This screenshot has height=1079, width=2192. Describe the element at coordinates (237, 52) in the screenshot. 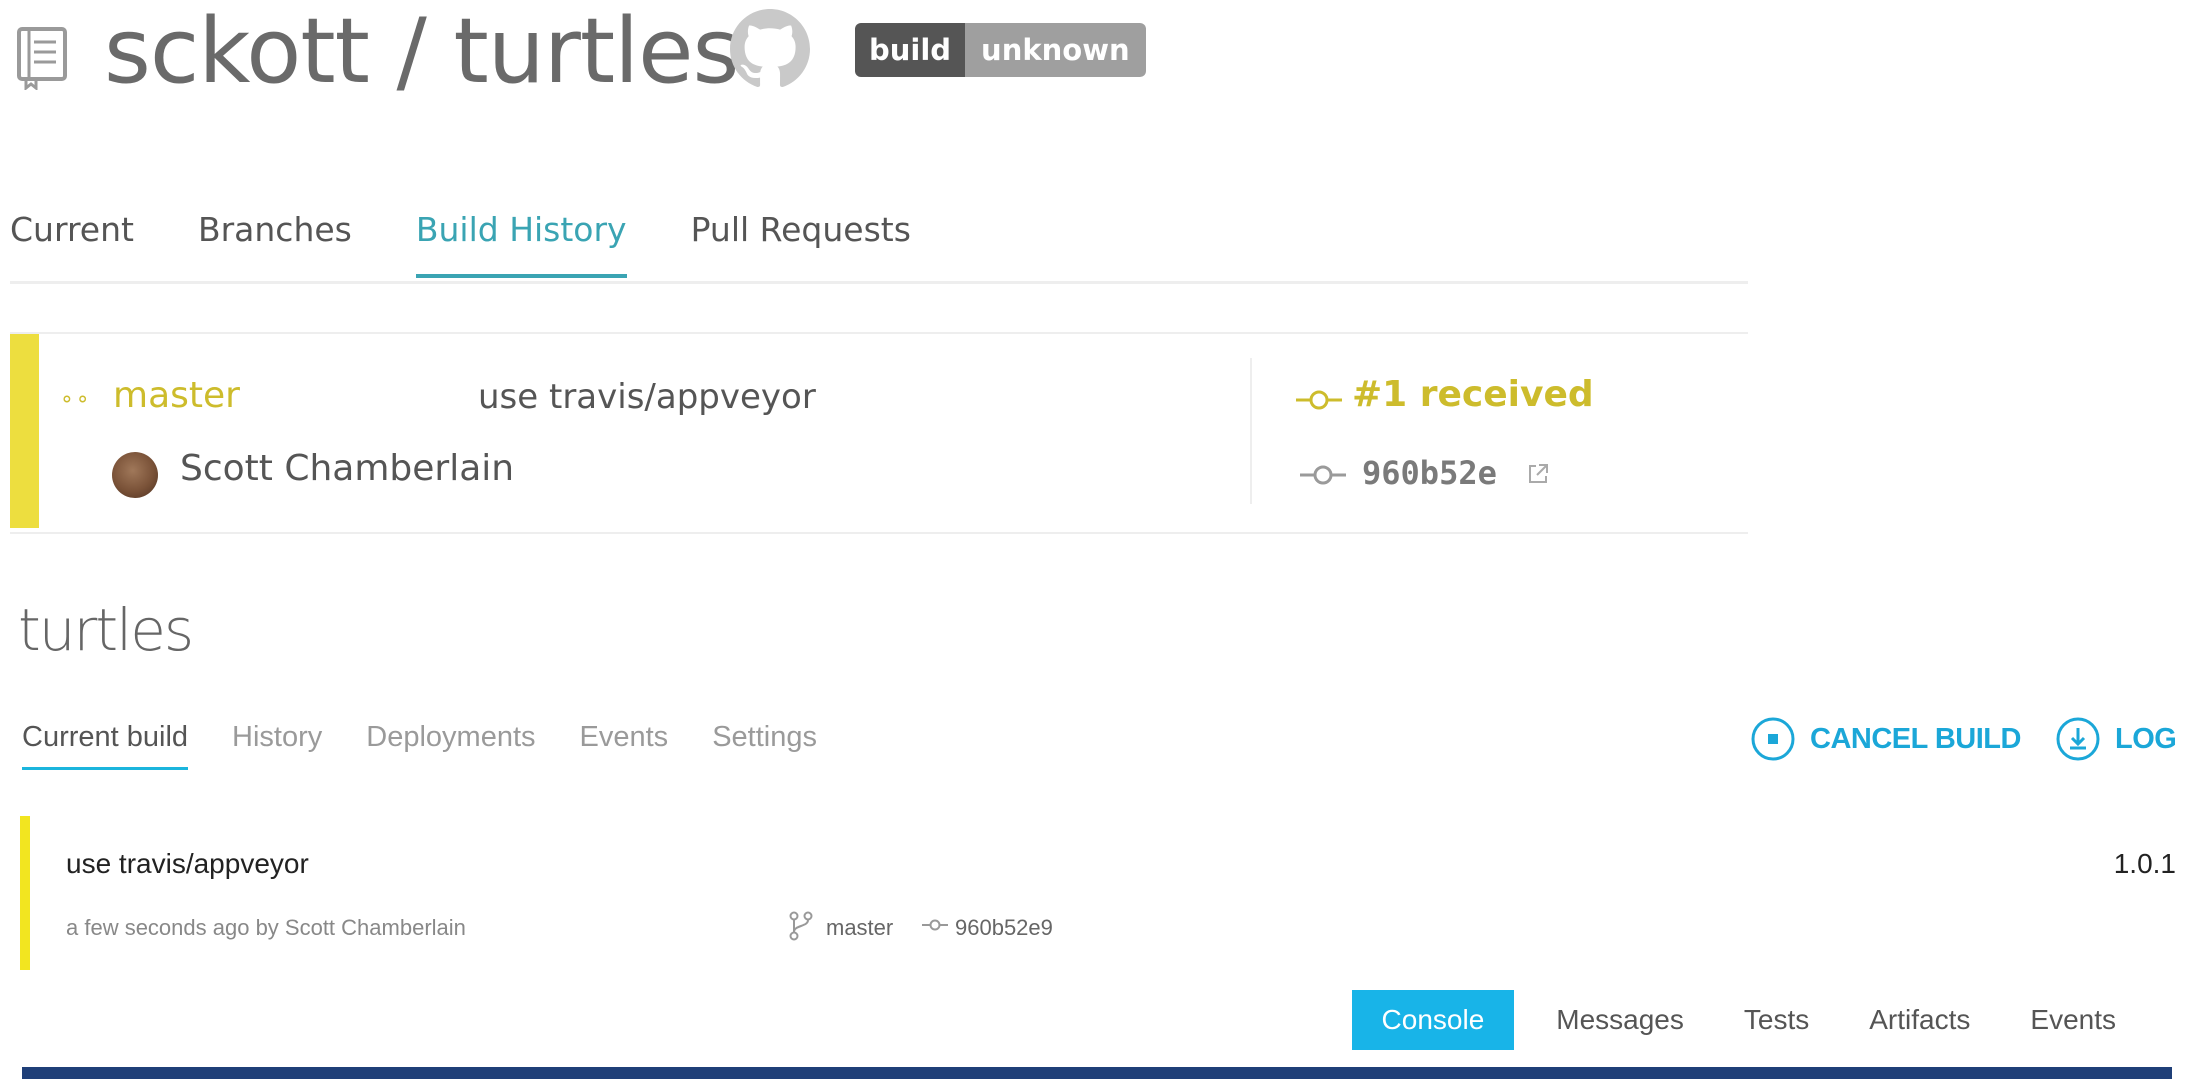

I see `repo-owner: sckott` at that location.